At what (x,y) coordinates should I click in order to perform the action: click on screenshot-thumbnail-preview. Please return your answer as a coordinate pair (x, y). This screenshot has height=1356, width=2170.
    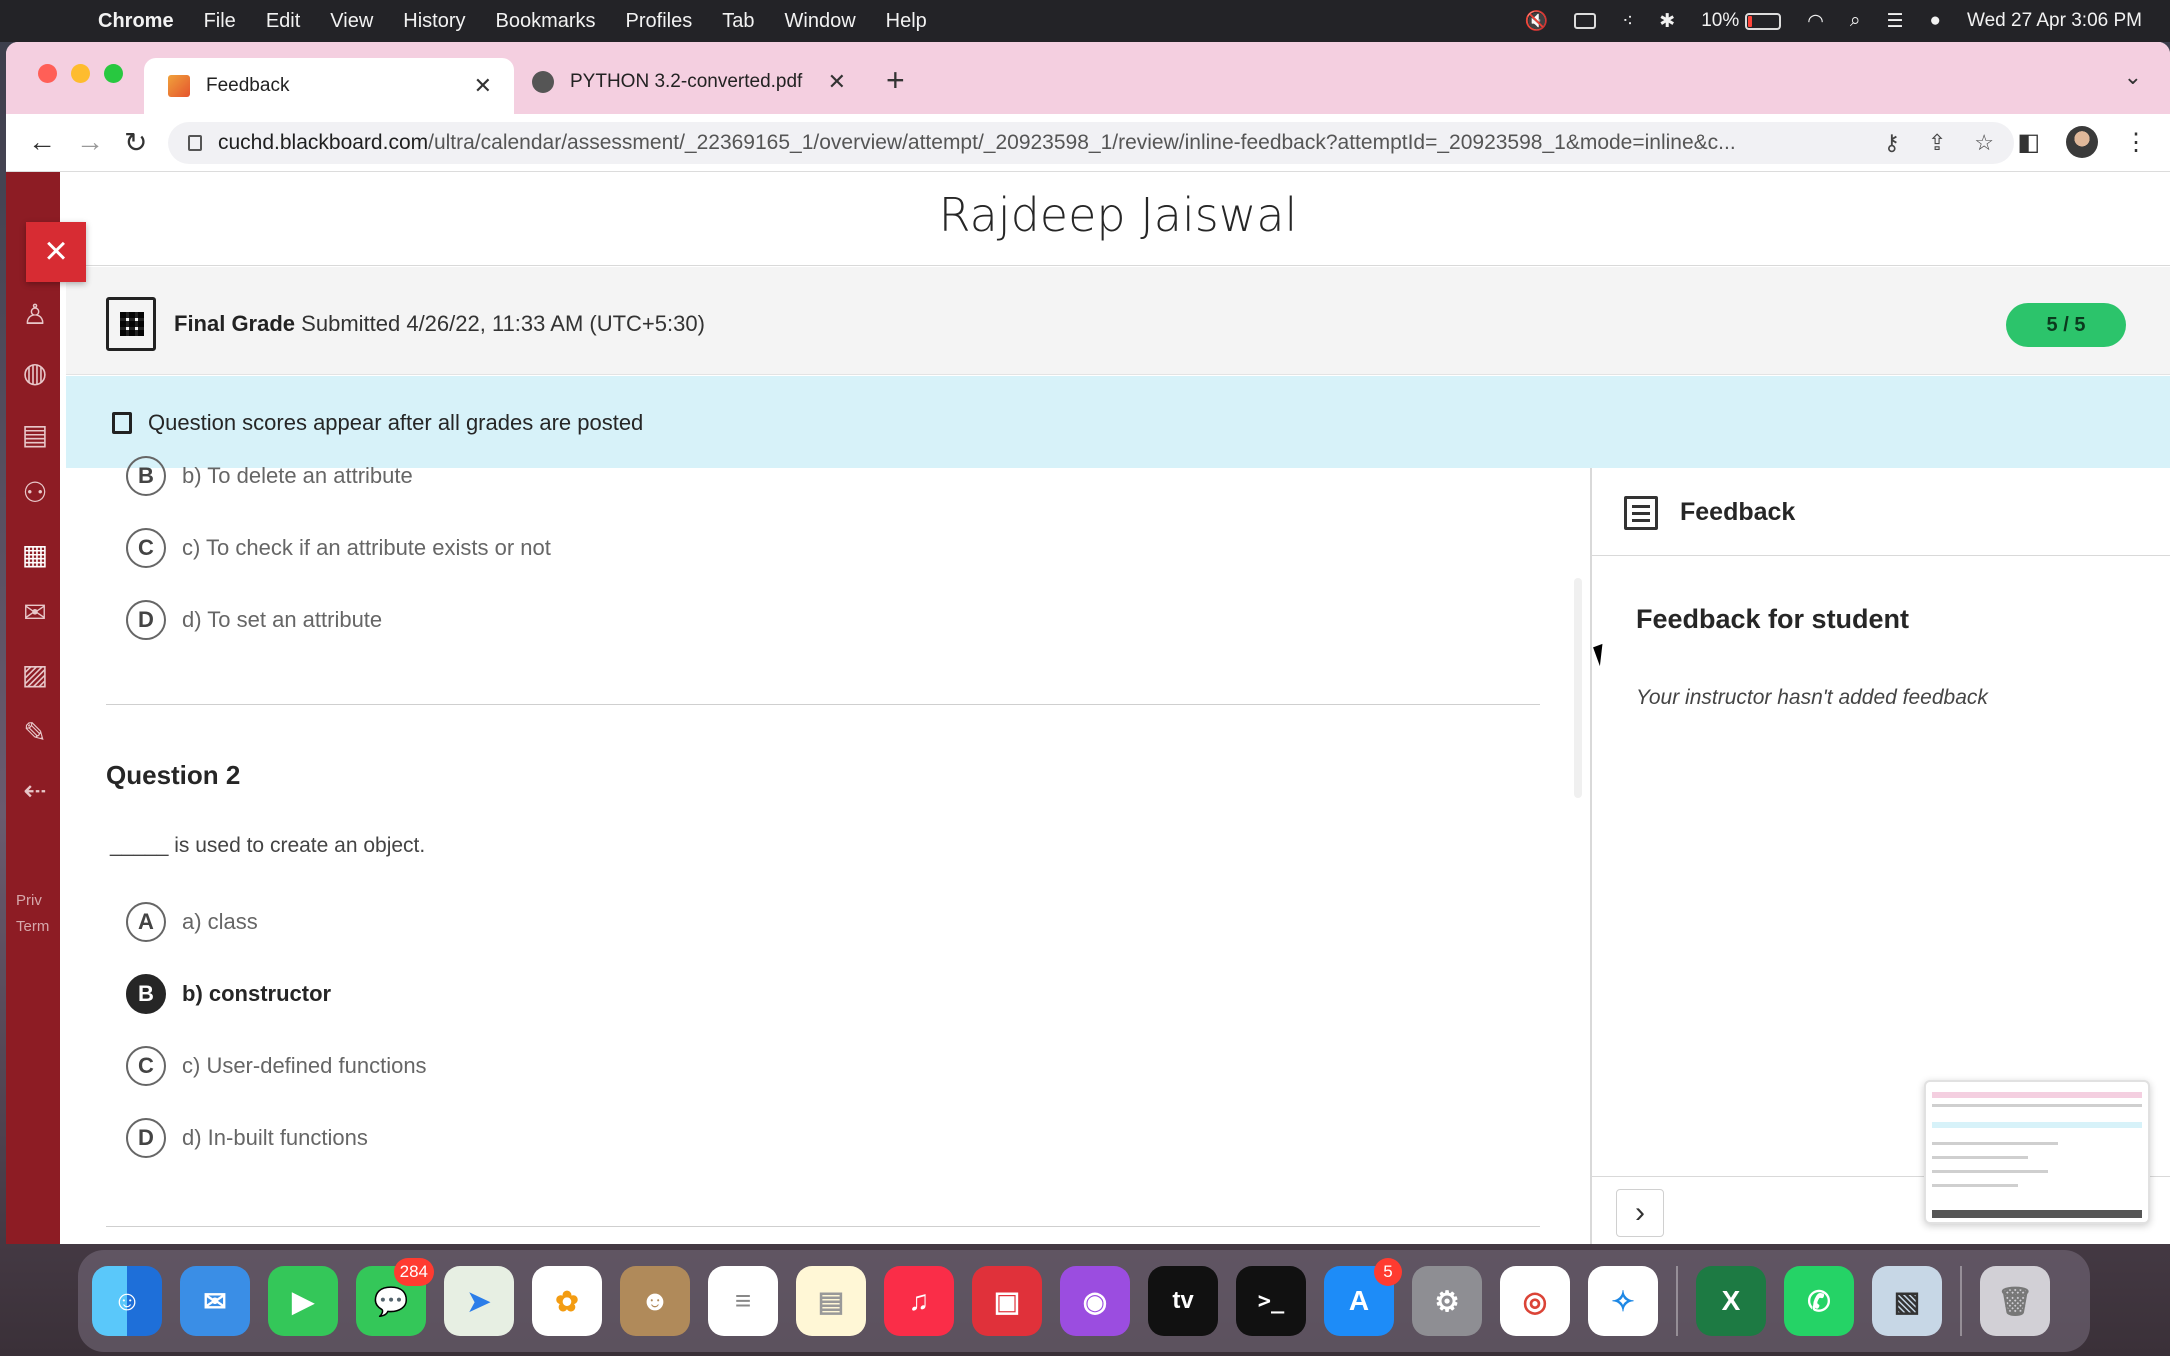
    Looking at the image, I should click on (2037, 1152).